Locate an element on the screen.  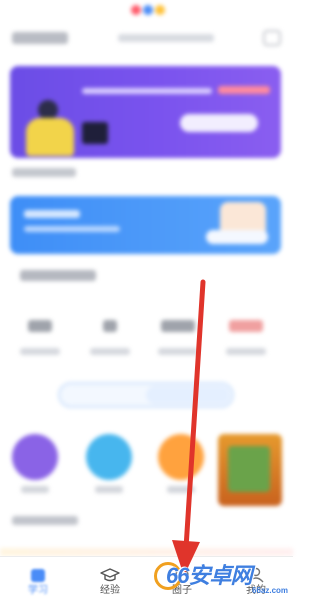
home-icon is located at coordinates (38, 575).